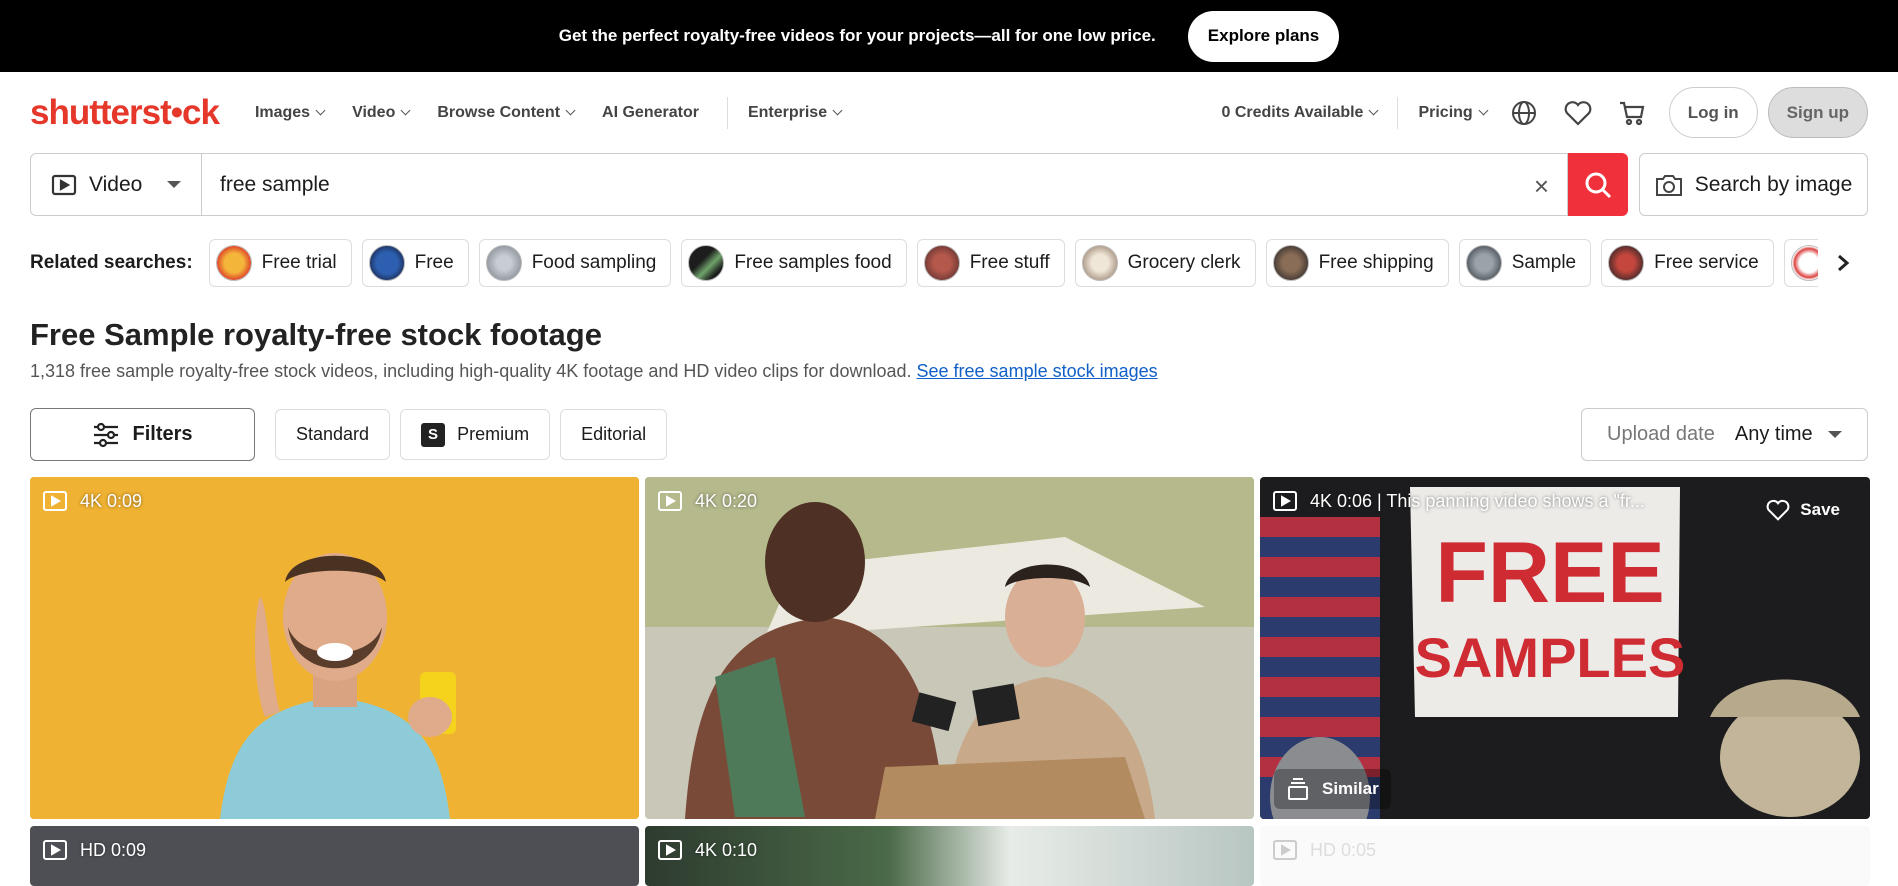 Image resolution: width=1898 pixels, height=886 pixels. I want to click on credits-dropdown: 0 Credits Available, so click(1300, 112).